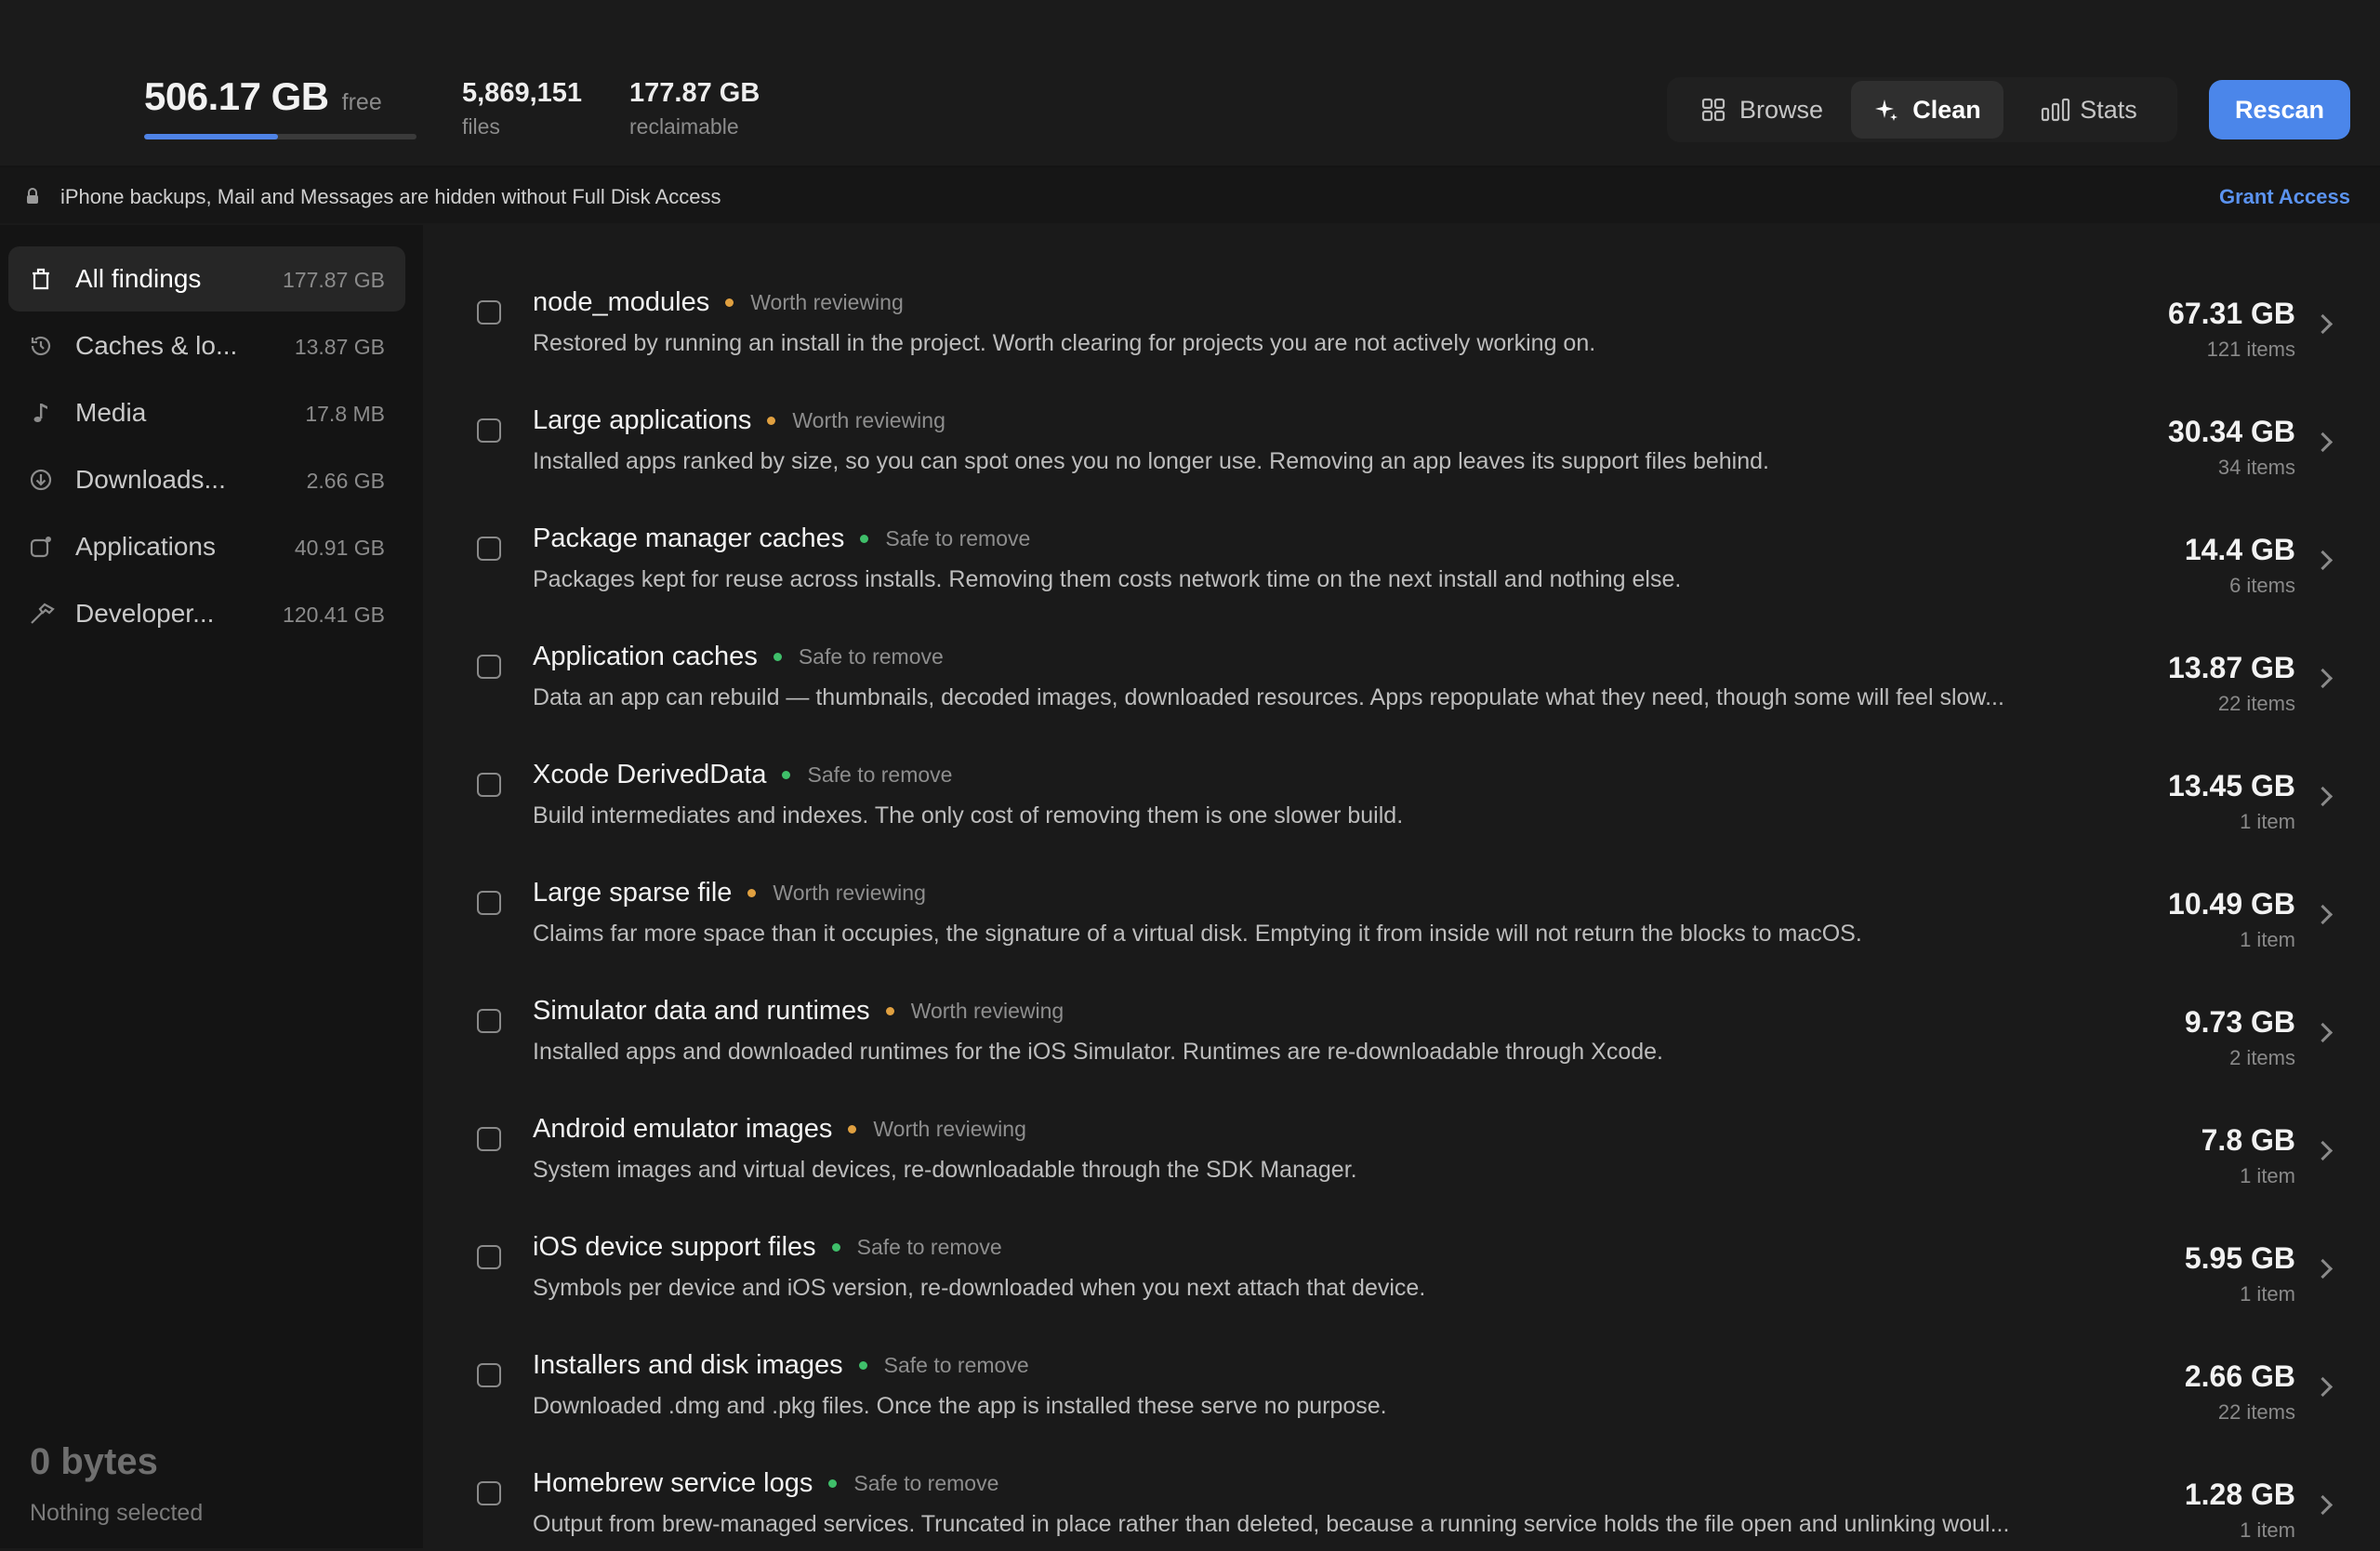 The width and height of the screenshot is (2380, 1551). I want to click on tab-browse: Browse, so click(1762, 110).